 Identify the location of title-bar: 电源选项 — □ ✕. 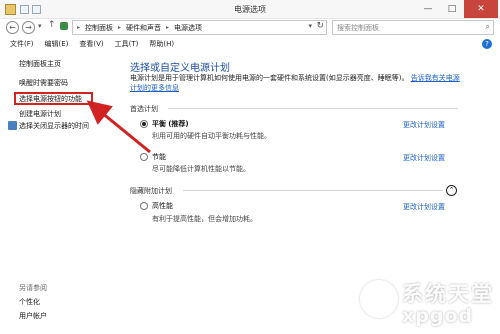
(250, 9).